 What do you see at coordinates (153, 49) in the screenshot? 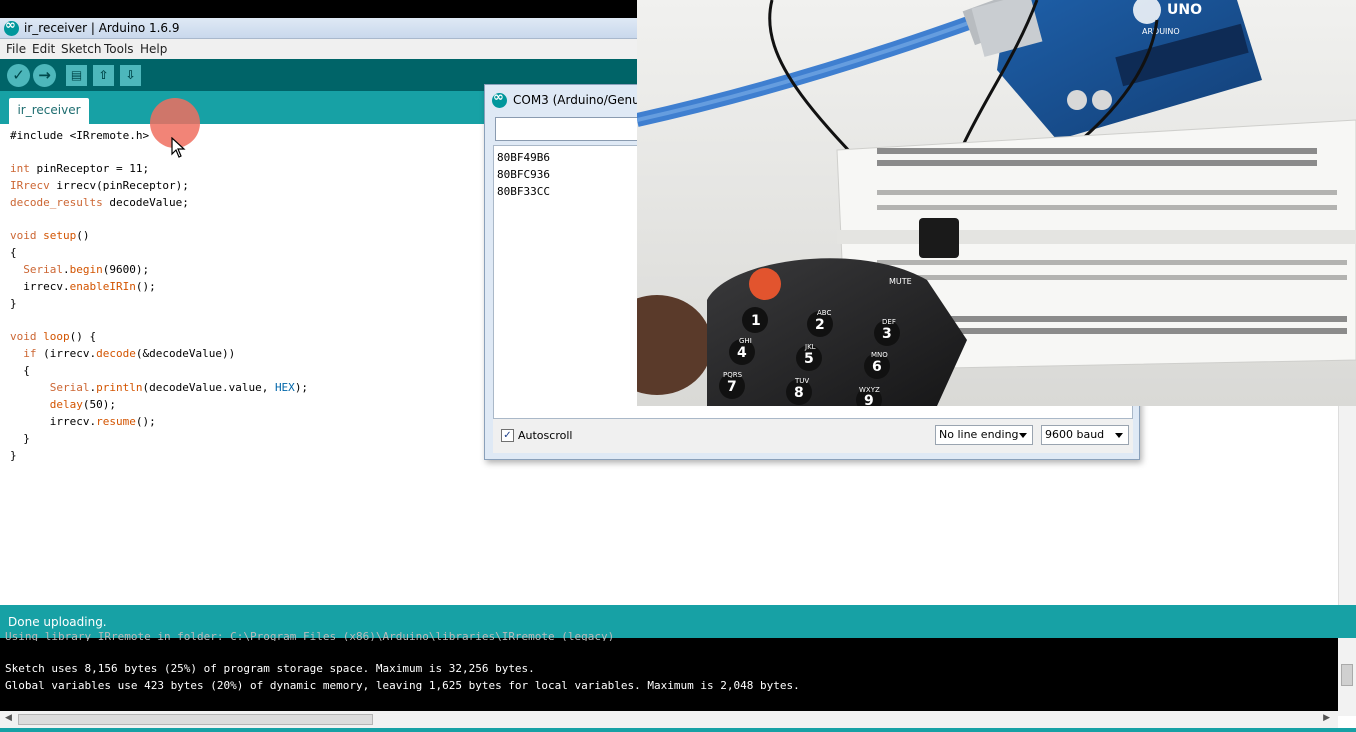
I see `menu-help: Help` at bounding box center [153, 49].